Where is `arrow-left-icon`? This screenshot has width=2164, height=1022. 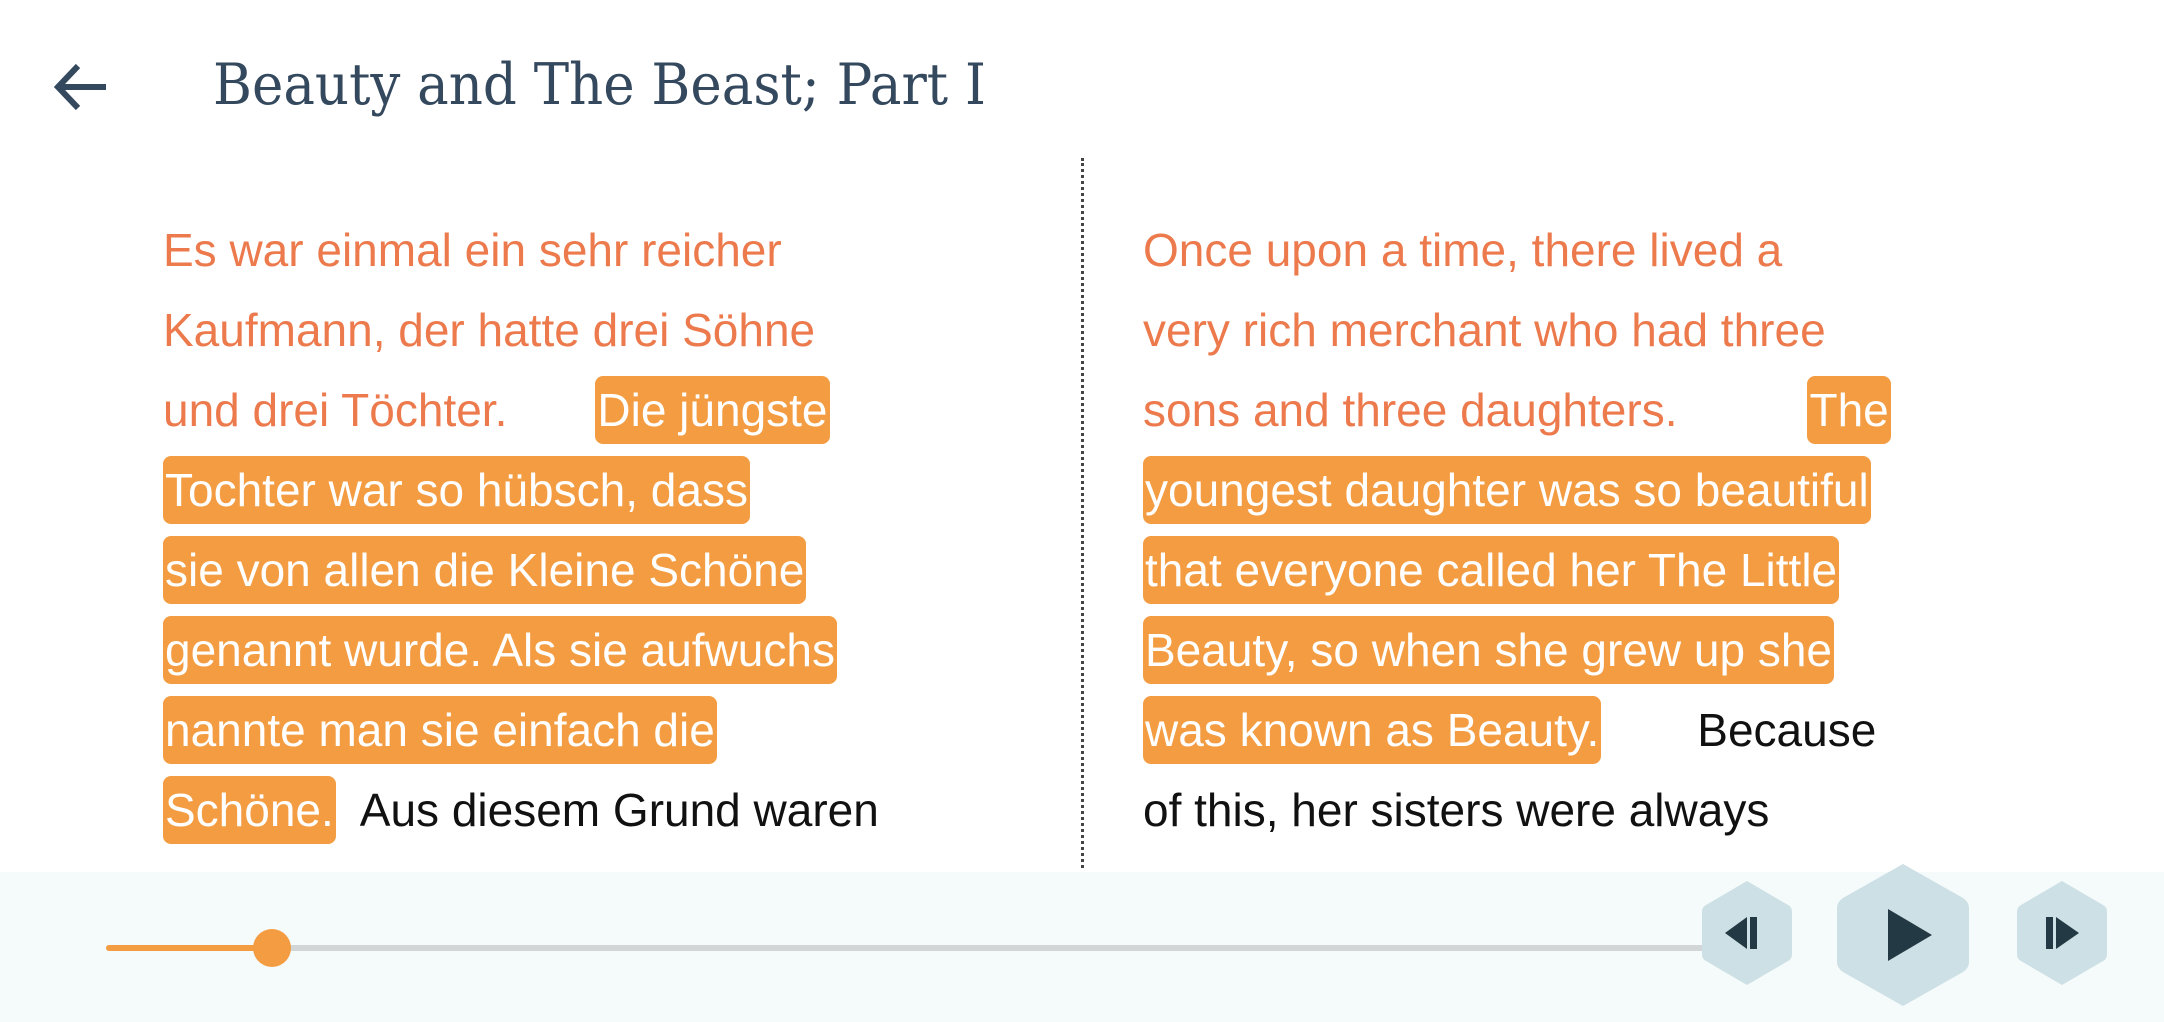 arrow-left-icon is located at coordinates (79, 87).